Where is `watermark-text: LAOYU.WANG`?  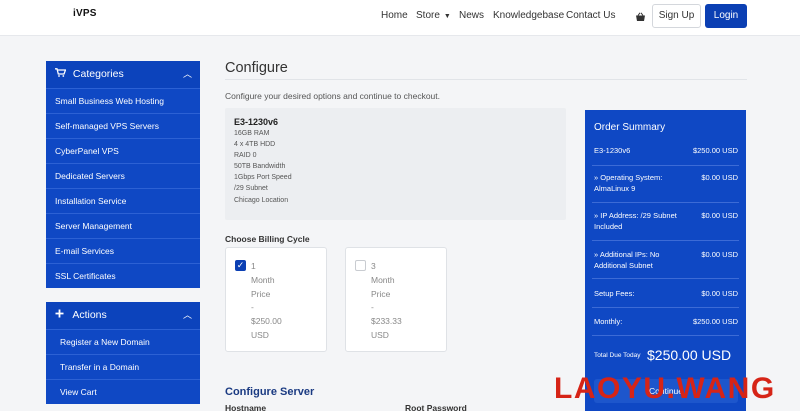 watermark-text: LAOYU.WANG is located at coordinates (665, 388).